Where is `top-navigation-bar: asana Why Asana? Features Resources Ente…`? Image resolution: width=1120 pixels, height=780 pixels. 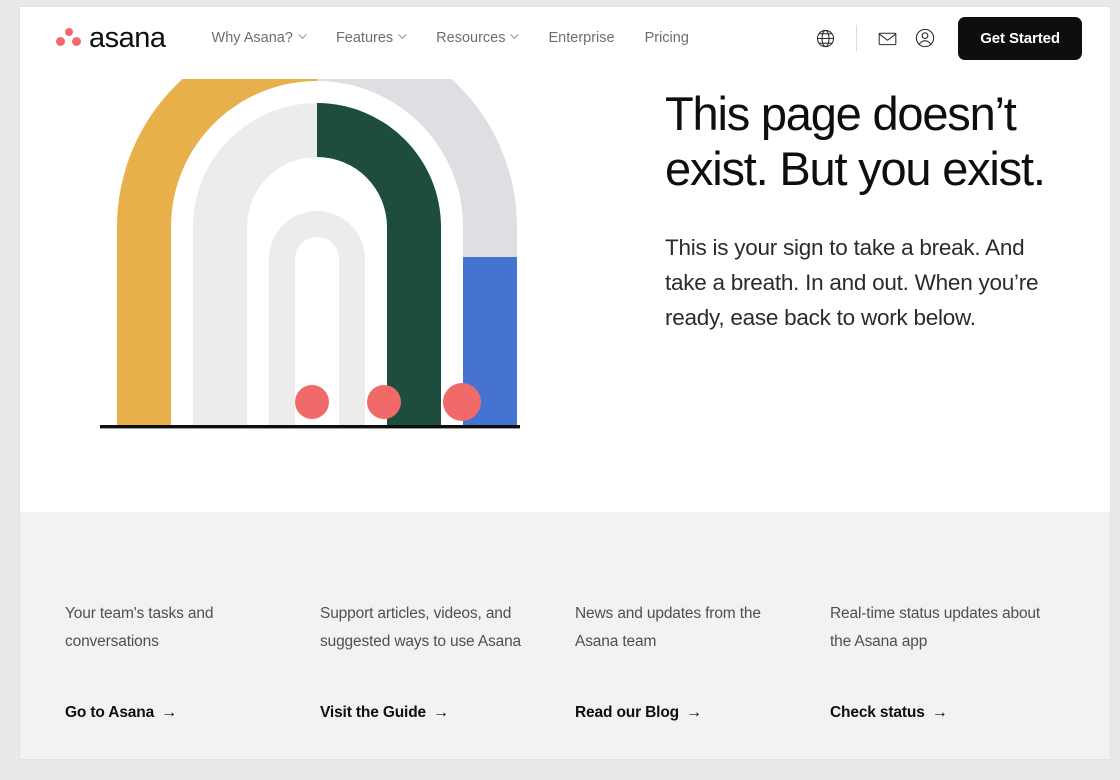
top-navigation-bar: asana Why Asana? Features Resources Ente… is located at coordinates (565, 38).